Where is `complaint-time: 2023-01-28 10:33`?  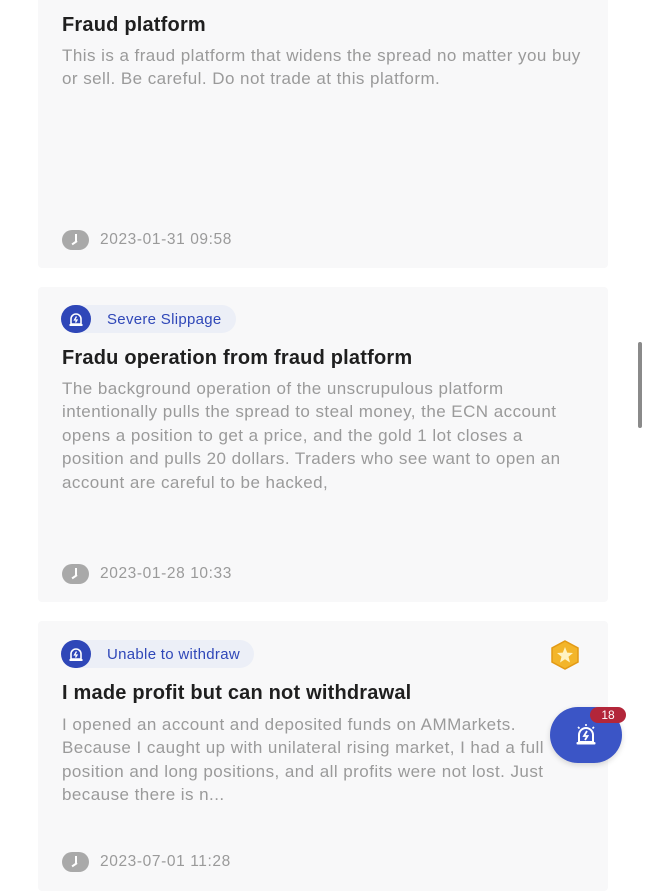
complaint-time: 2023-01-28 10:33 is located at coordinates (147, 574).